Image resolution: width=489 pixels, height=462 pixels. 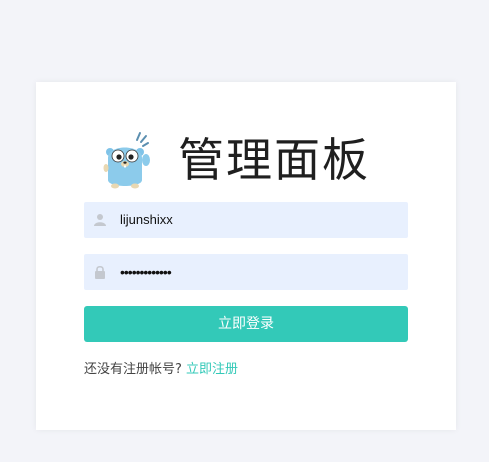 What do you see at coordinates (246, 220) in the screenshot?
I see `username-field: lijunshixx` at bounding box center [246, 220].